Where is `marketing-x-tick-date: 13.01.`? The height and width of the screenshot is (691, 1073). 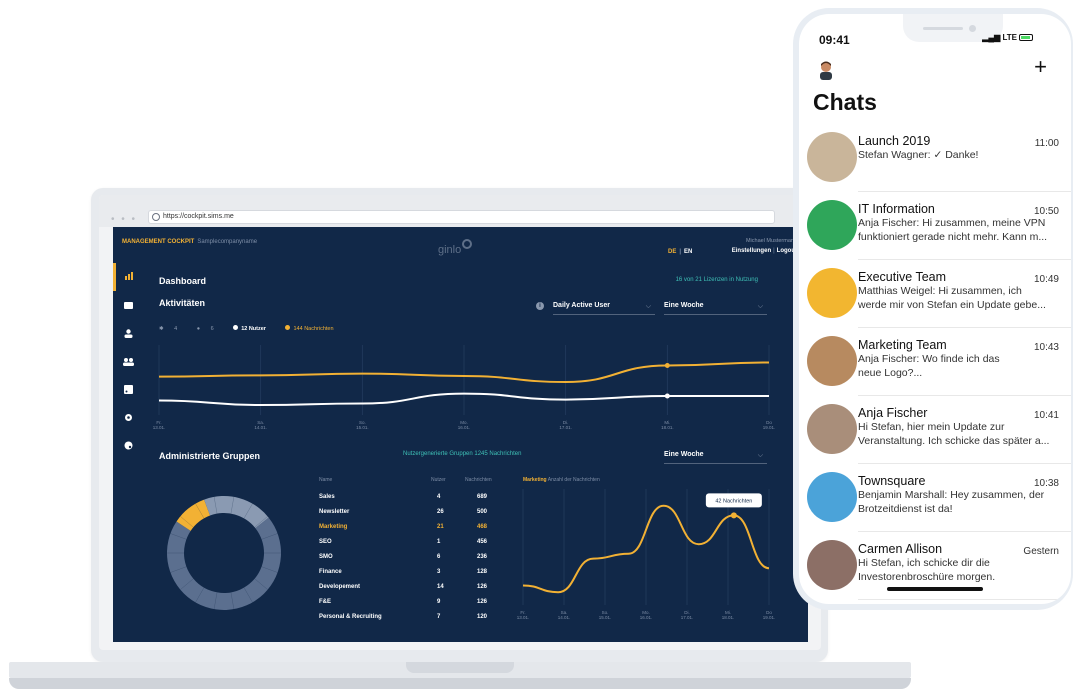
marketing-x-tick-date: 13.01. is located at coordinates (523, 617).